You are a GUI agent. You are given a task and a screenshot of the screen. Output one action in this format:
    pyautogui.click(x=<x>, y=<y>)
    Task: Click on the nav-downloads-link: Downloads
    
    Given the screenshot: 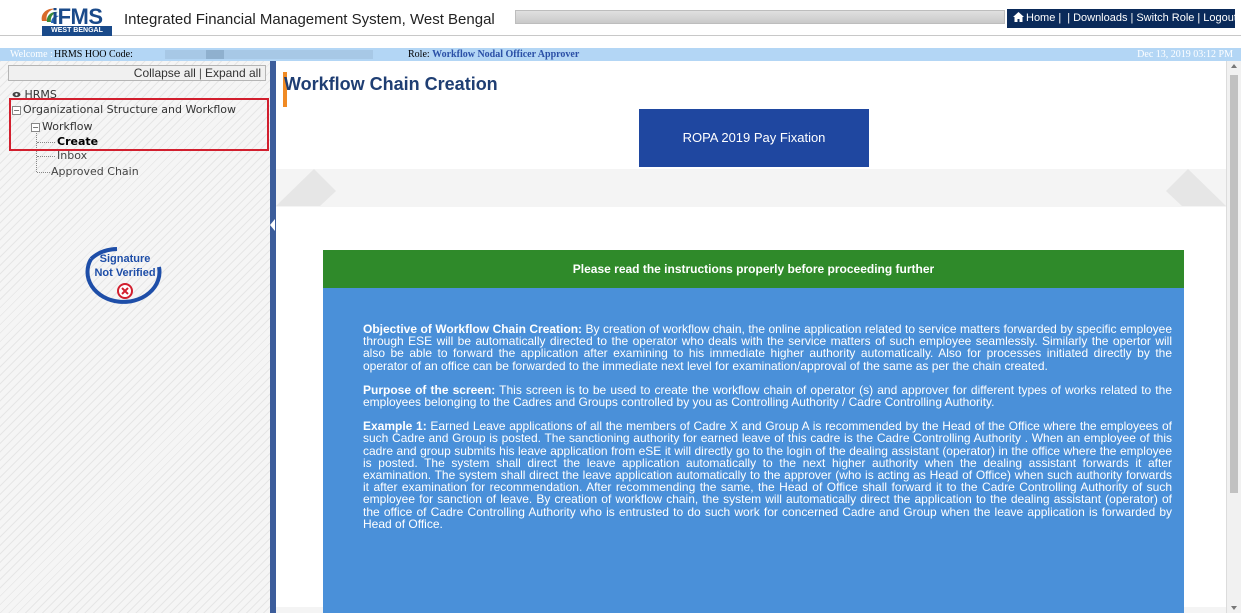 What is the action you would take?
    pyautogui.click(x=1100, y=18)
    